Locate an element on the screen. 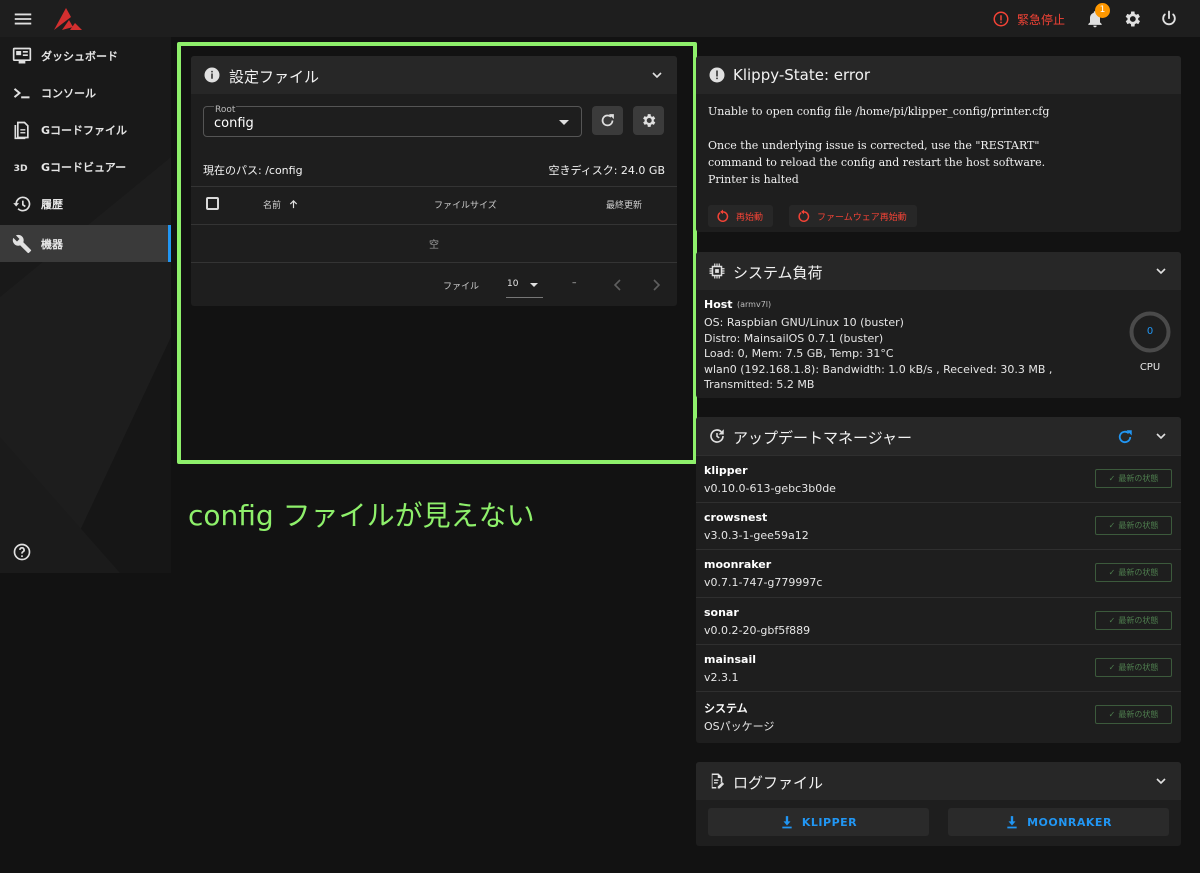 Image resolution: width=1200 pixels, height=873 pixels. system-info-line: OS: Raspbian GNU/Linux 10 (buster) is located at coordinates (804, 322).